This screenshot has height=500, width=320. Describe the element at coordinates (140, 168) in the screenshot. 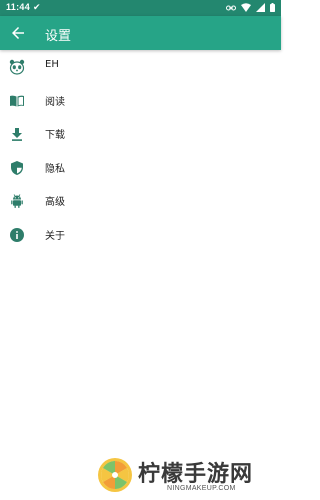

I see `settings-item-privacy: 隐私` at that location.